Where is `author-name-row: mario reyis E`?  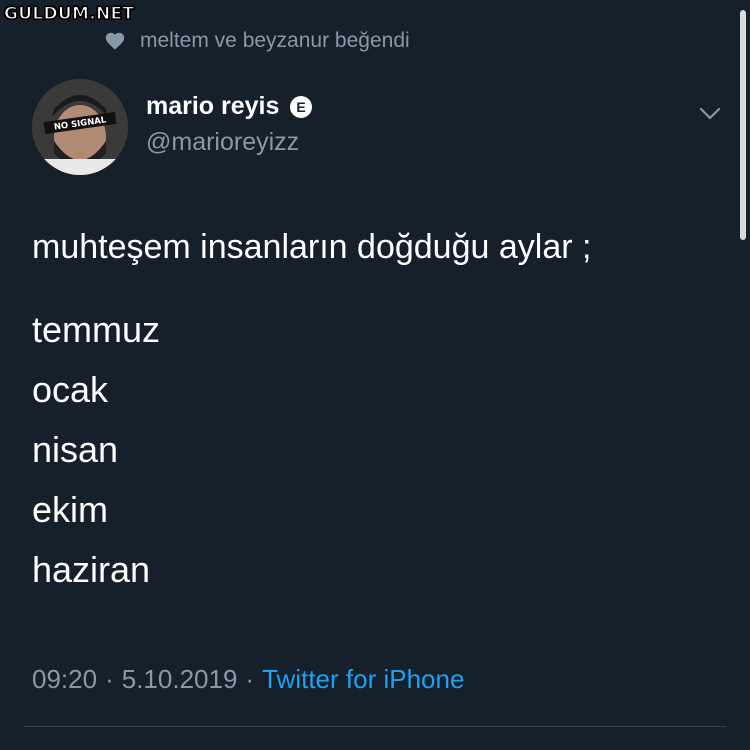 author-name-row: mario reyis E is located at coordinates (229, 106).